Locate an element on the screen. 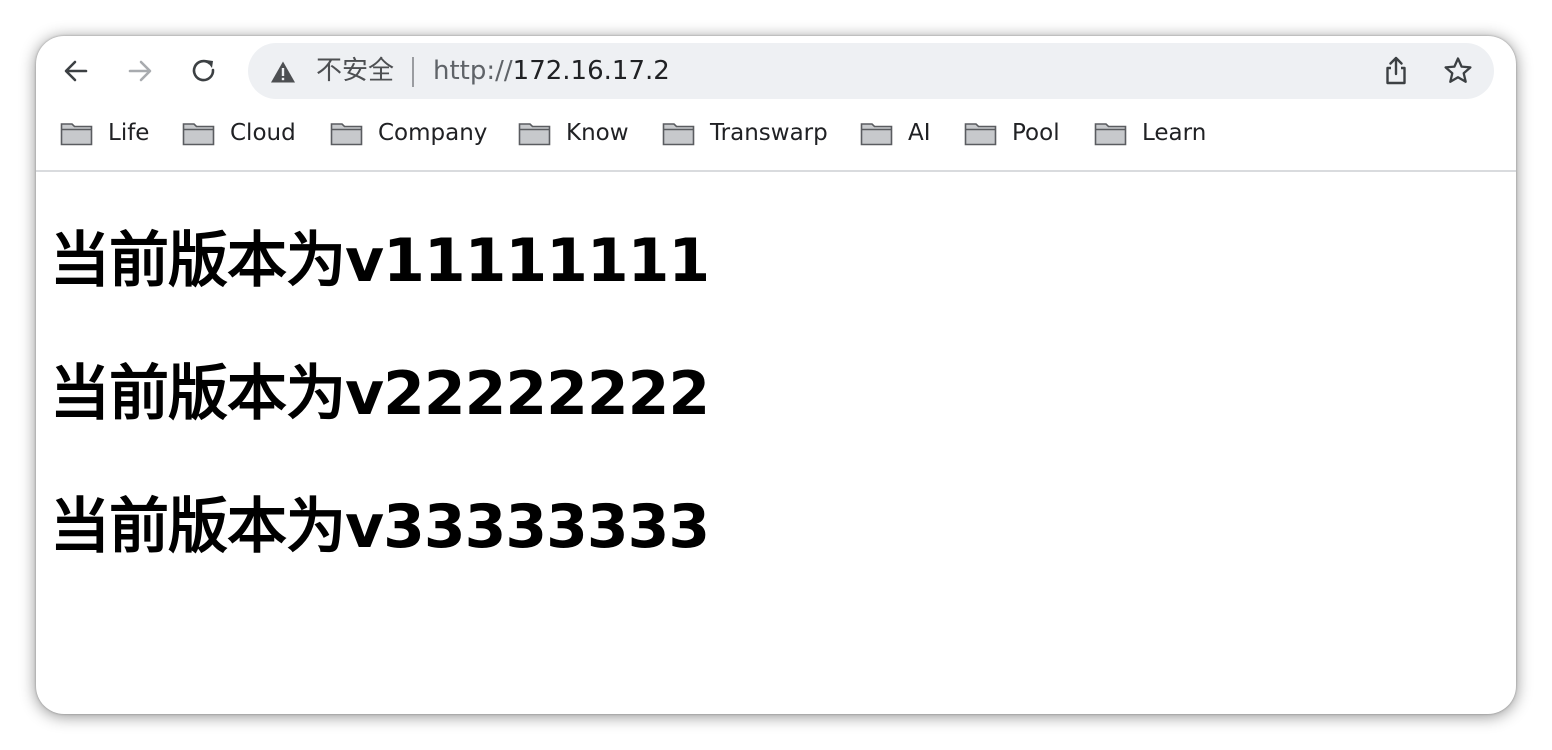 The width and height of the screenshot is (1552, 750). browser-toolbar: 不安全 http://172.16.17.2 is located at coordinates (776, 71).